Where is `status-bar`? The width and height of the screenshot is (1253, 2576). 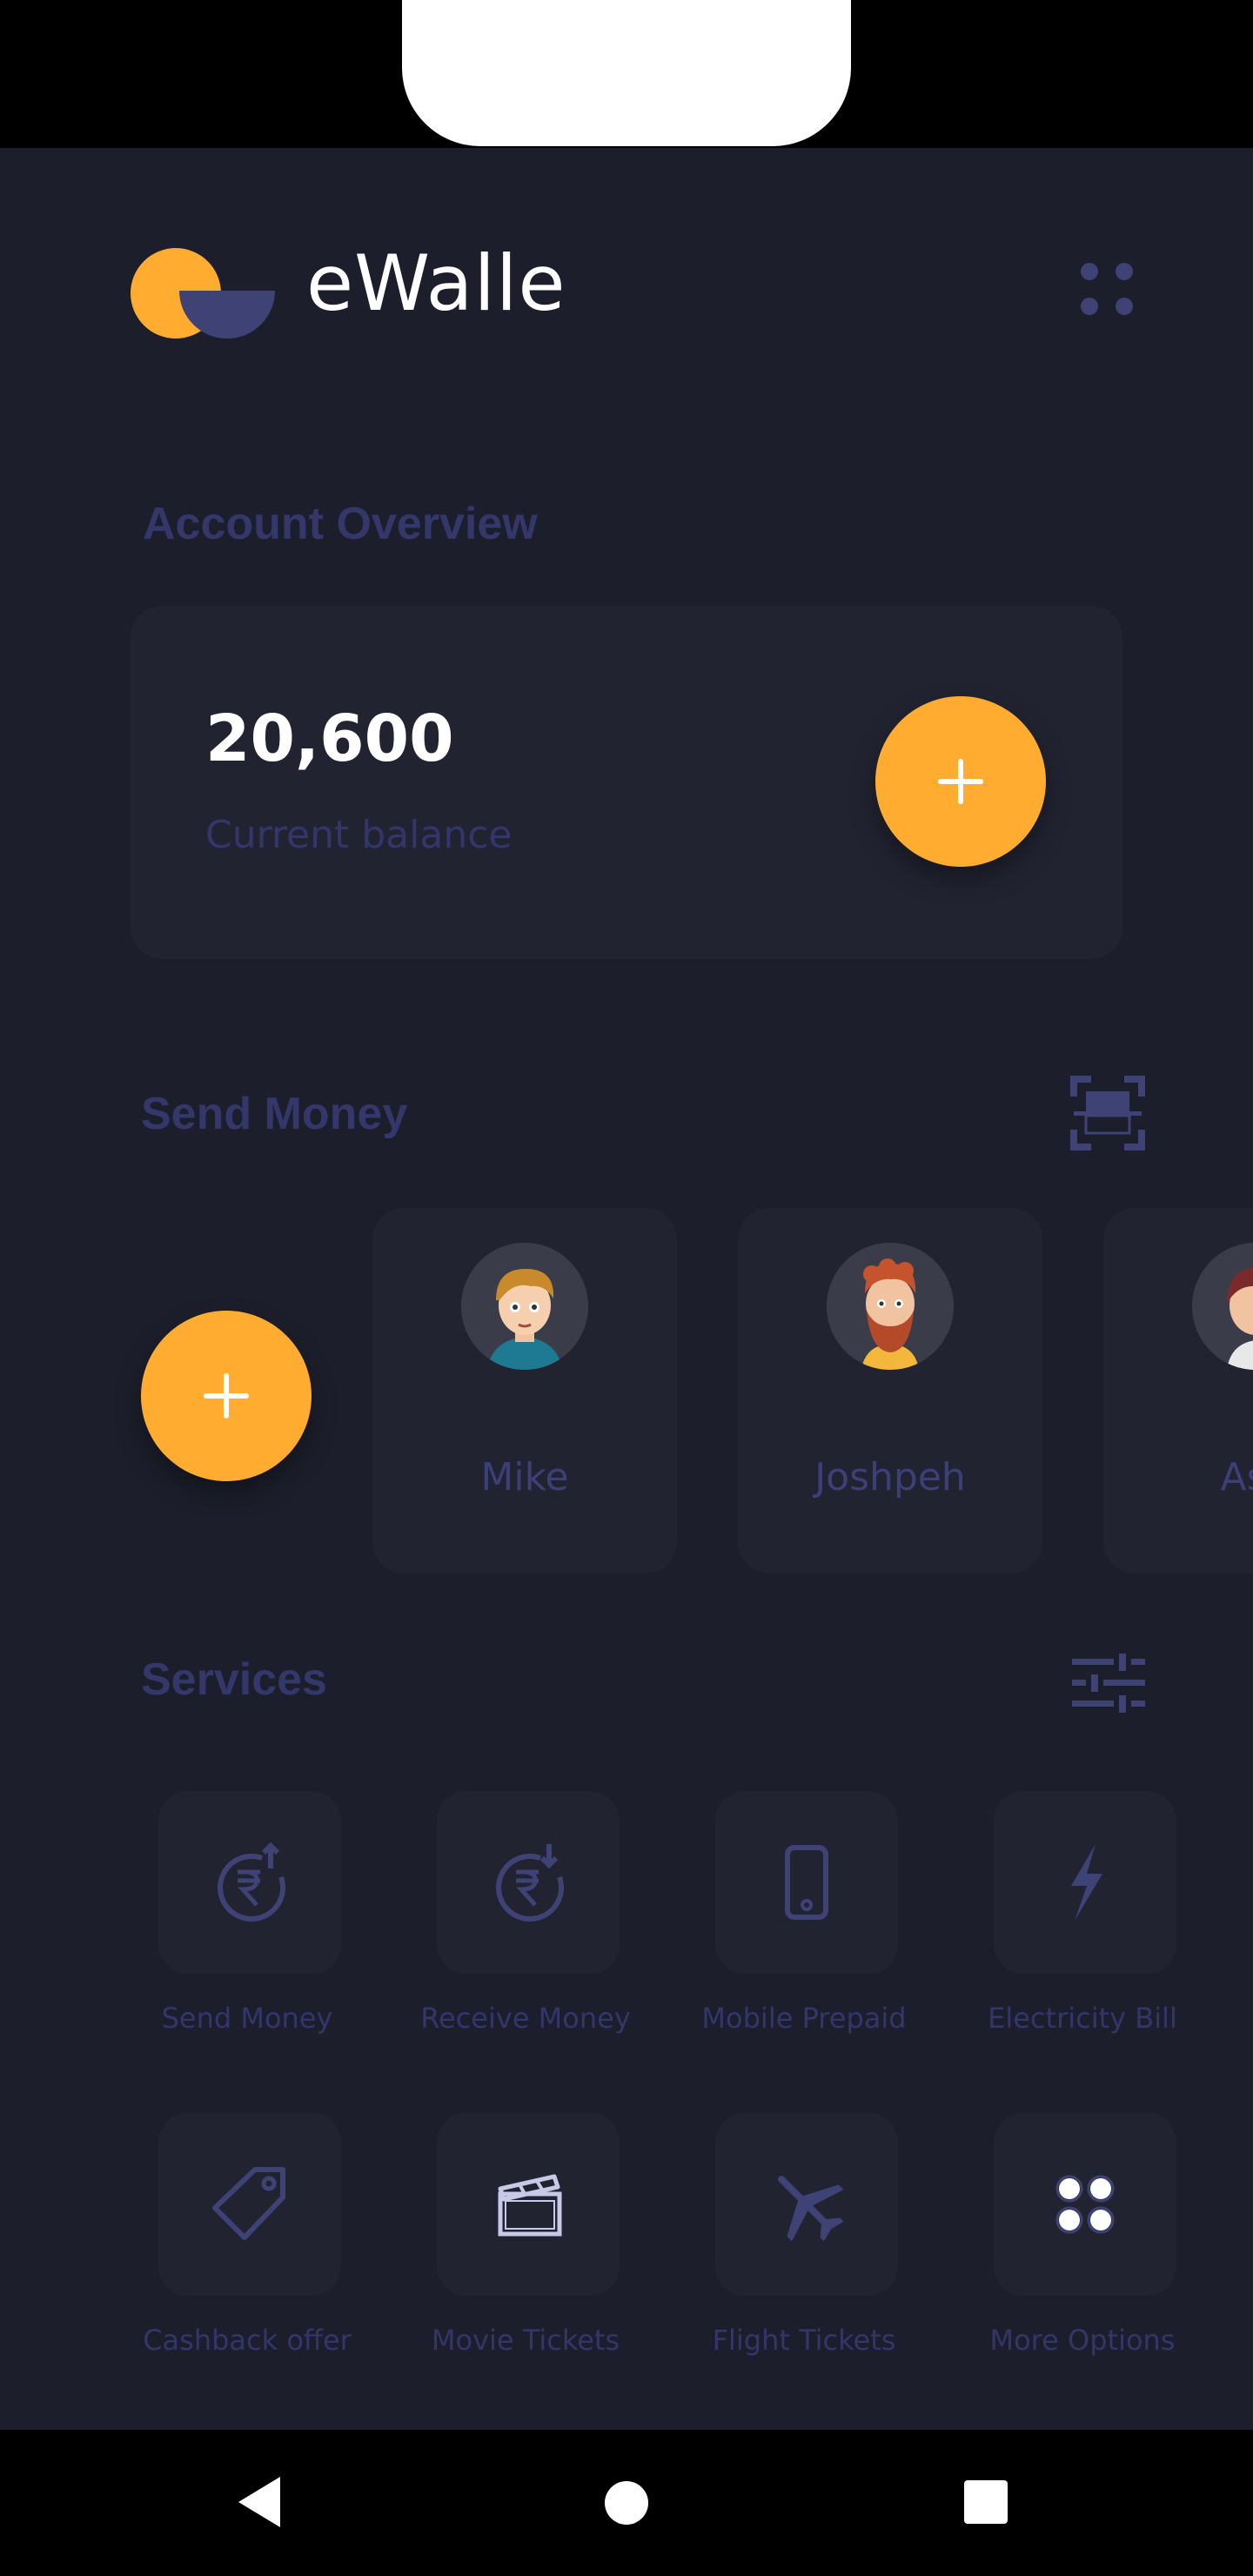 status-bar is located at coordinates (626, 75).